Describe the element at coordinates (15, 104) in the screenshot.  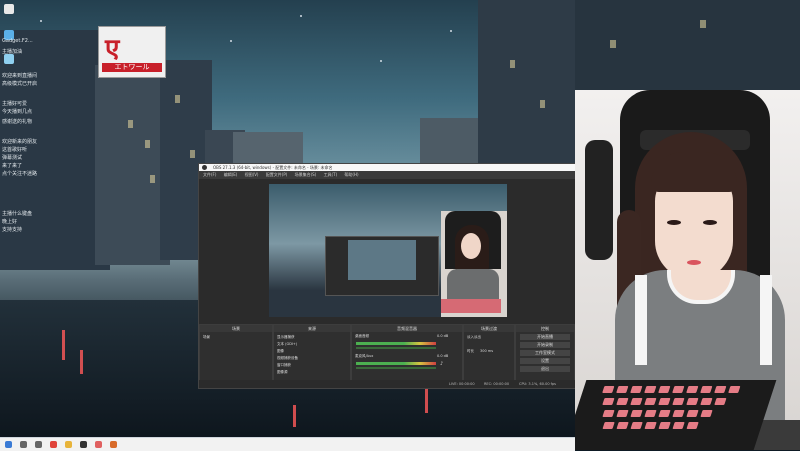
I see `chat-message: 主播好可爱` at that location.